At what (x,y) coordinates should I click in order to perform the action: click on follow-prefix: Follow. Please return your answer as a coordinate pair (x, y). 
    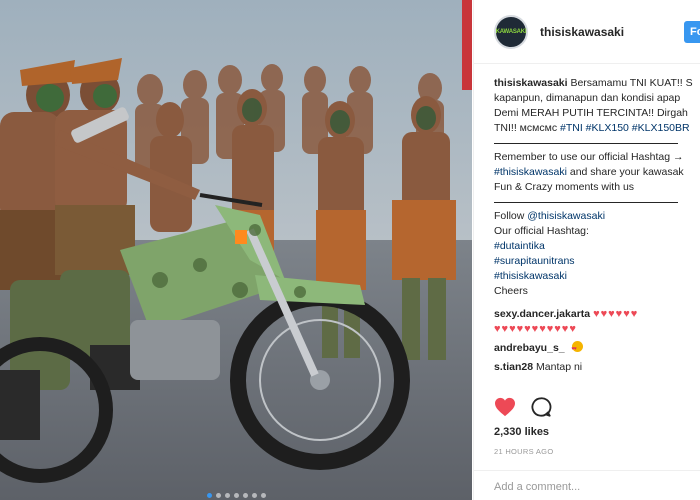
    Looking at the image, I should click on (511, 216).